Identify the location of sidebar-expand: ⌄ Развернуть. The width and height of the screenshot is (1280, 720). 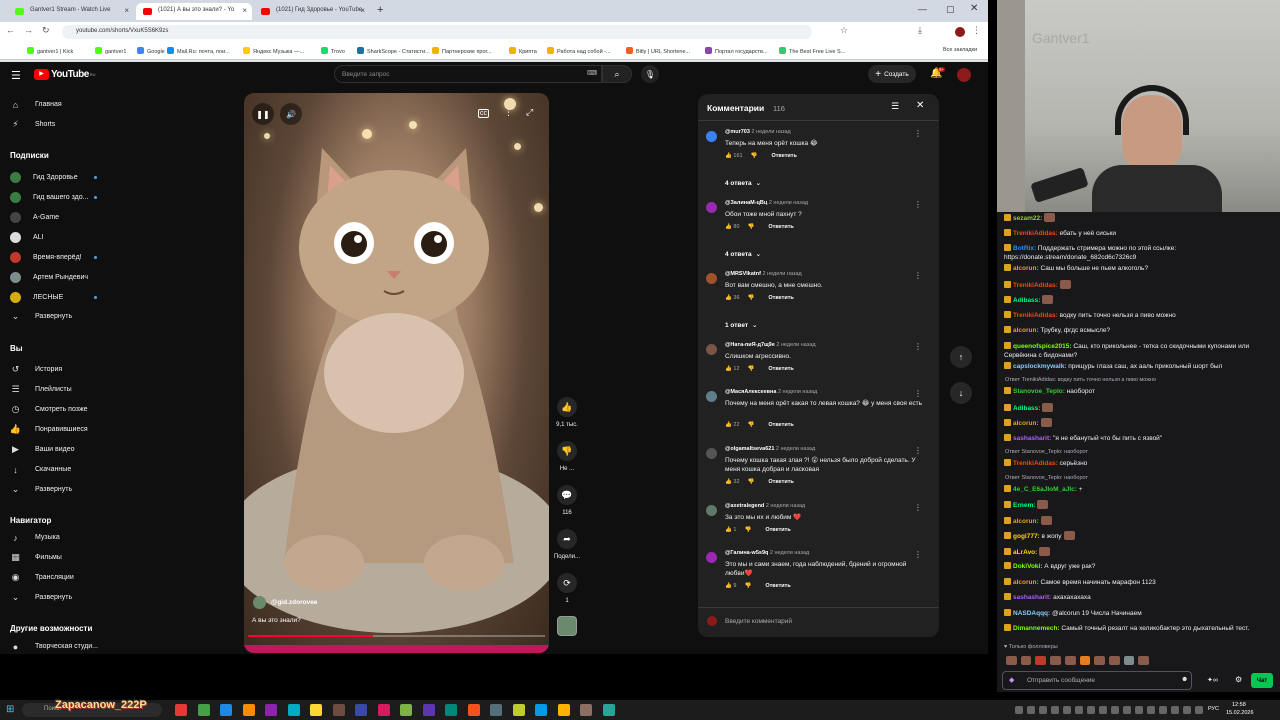
(41, 316).